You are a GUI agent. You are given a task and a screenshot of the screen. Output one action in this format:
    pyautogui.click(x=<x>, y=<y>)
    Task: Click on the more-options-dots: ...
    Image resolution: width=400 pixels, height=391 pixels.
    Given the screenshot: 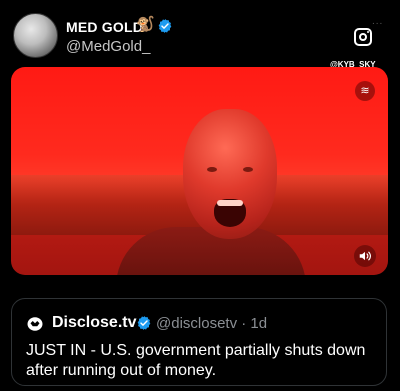 What is the action you would take?
    pyautogui.click(x=377, y=21)
    